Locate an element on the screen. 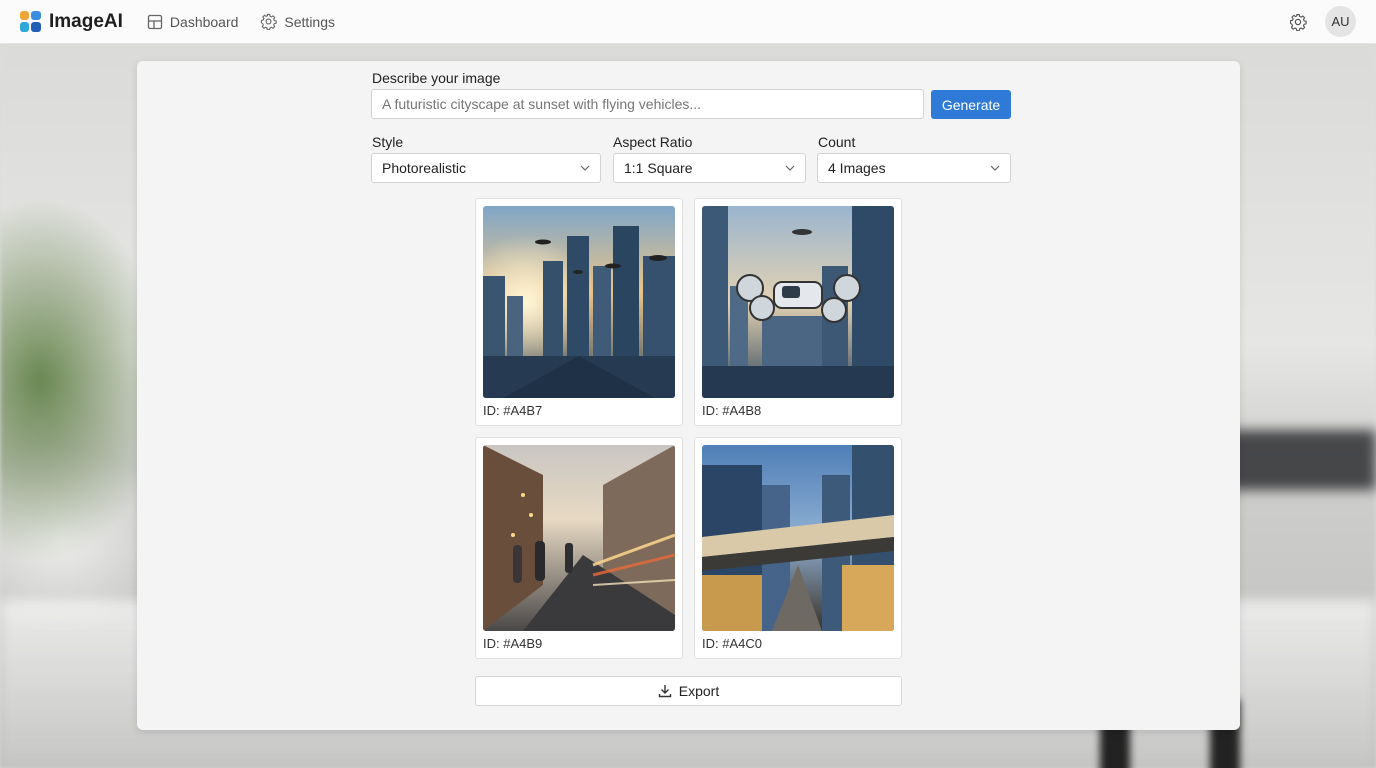 This screenshot has width=1376, height=768. background-shelf is located at coordinates (1298, 460).